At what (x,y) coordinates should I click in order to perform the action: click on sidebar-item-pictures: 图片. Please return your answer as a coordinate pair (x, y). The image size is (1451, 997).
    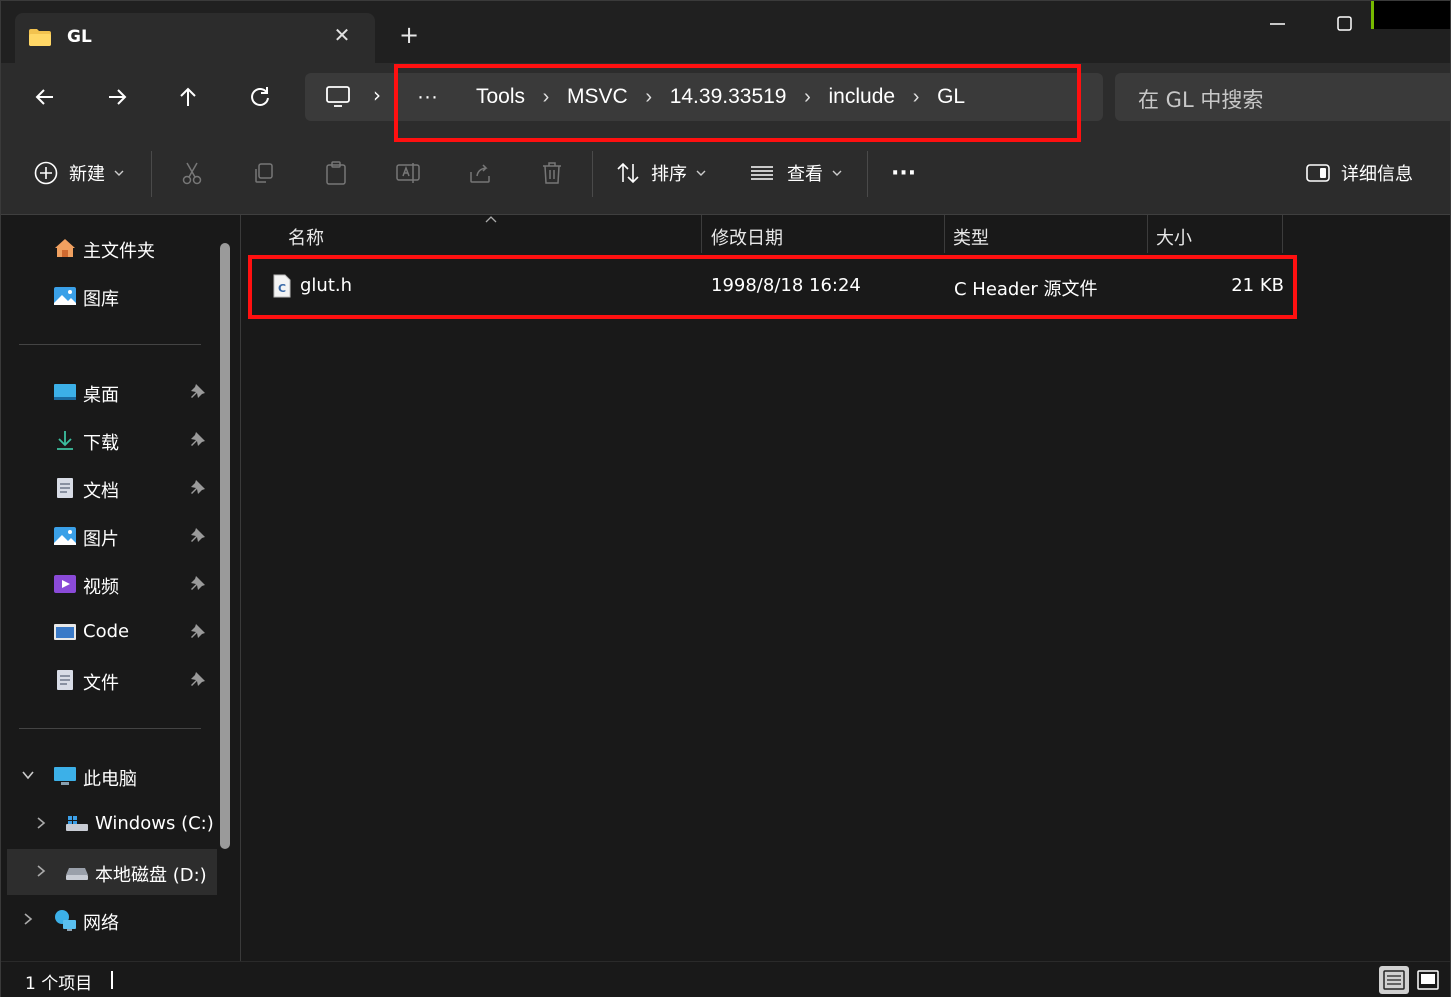
    Looking at the image, I should click on (109, 536).